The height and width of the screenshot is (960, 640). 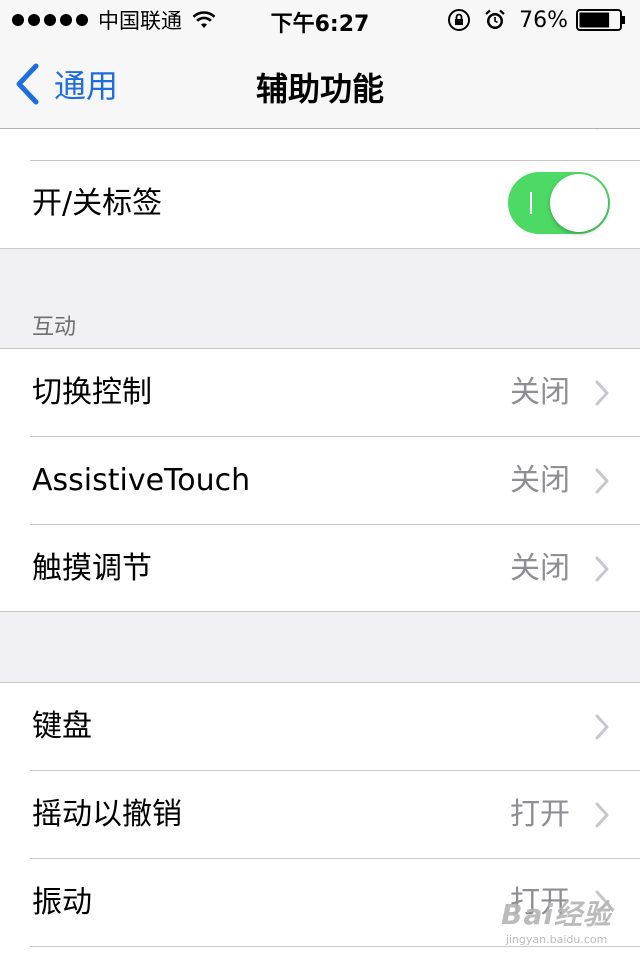 I want to click on navigation-bar: 通用 辅助功能, so click(x=320, y=84).